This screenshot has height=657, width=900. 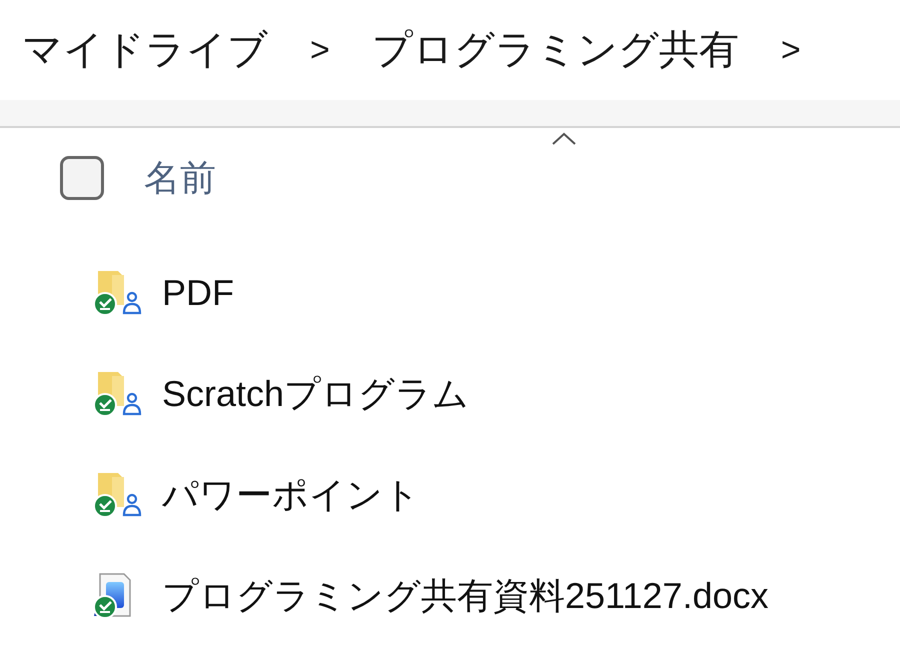 What do you see at coordinates (180, 178) in the screenshot?
I see `name-column-header: 名前` at bounding box center [180, 178].